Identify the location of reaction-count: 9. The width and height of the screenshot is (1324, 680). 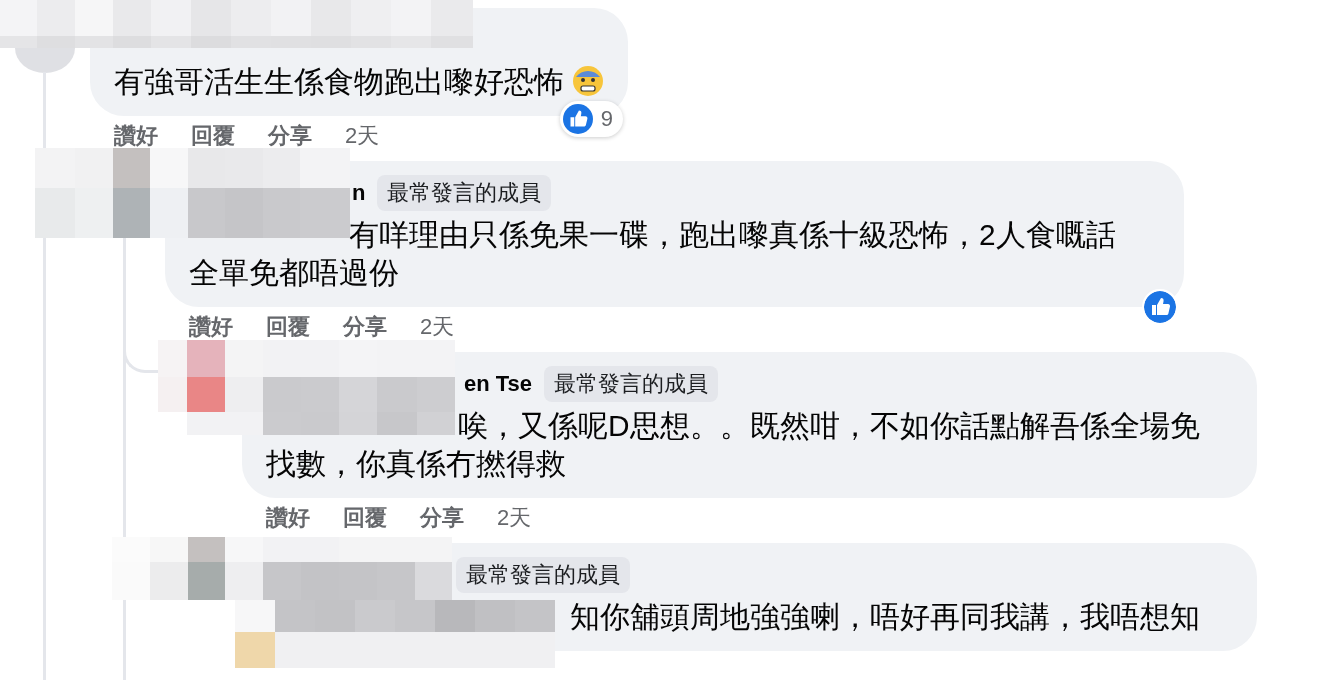
(591, 119).